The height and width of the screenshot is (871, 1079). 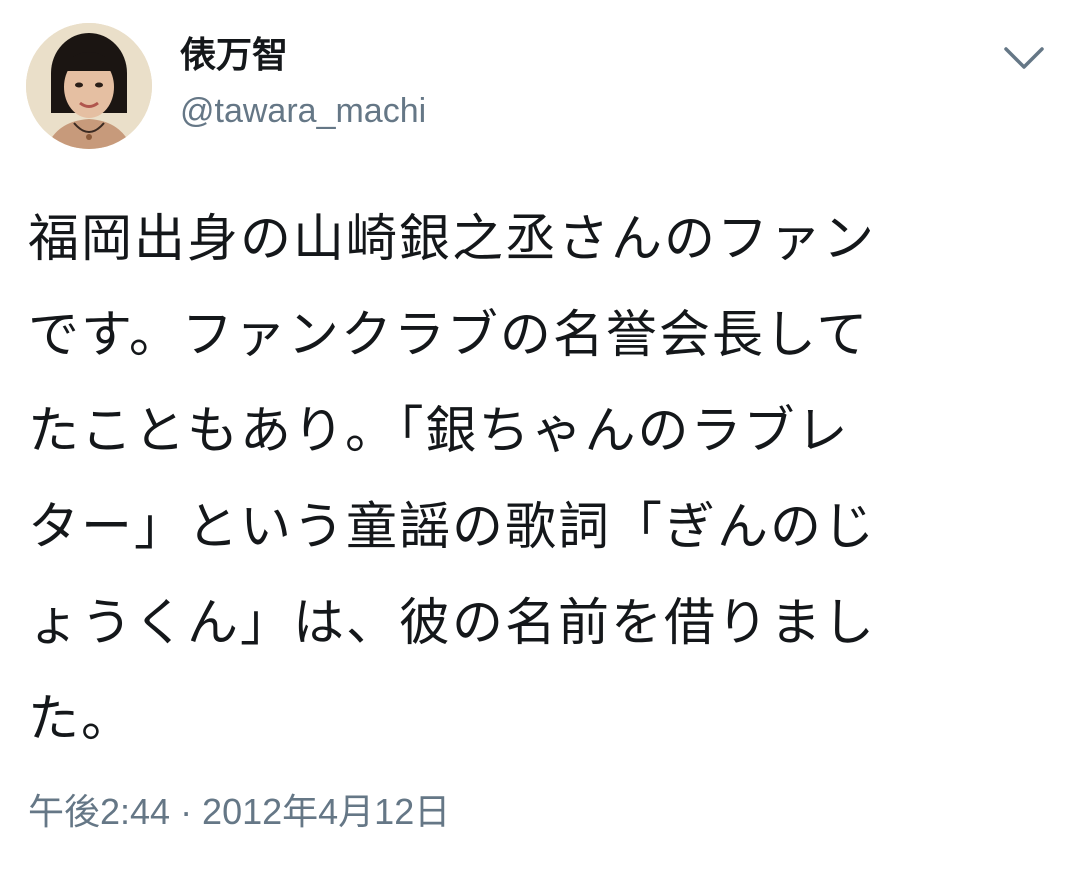 What do you see at coordinates (439, 431) in the screenshot?
I see `tweet-text-line: たこともあり。「銀ちゃんのラブレ` at bounding box center [439, 431].